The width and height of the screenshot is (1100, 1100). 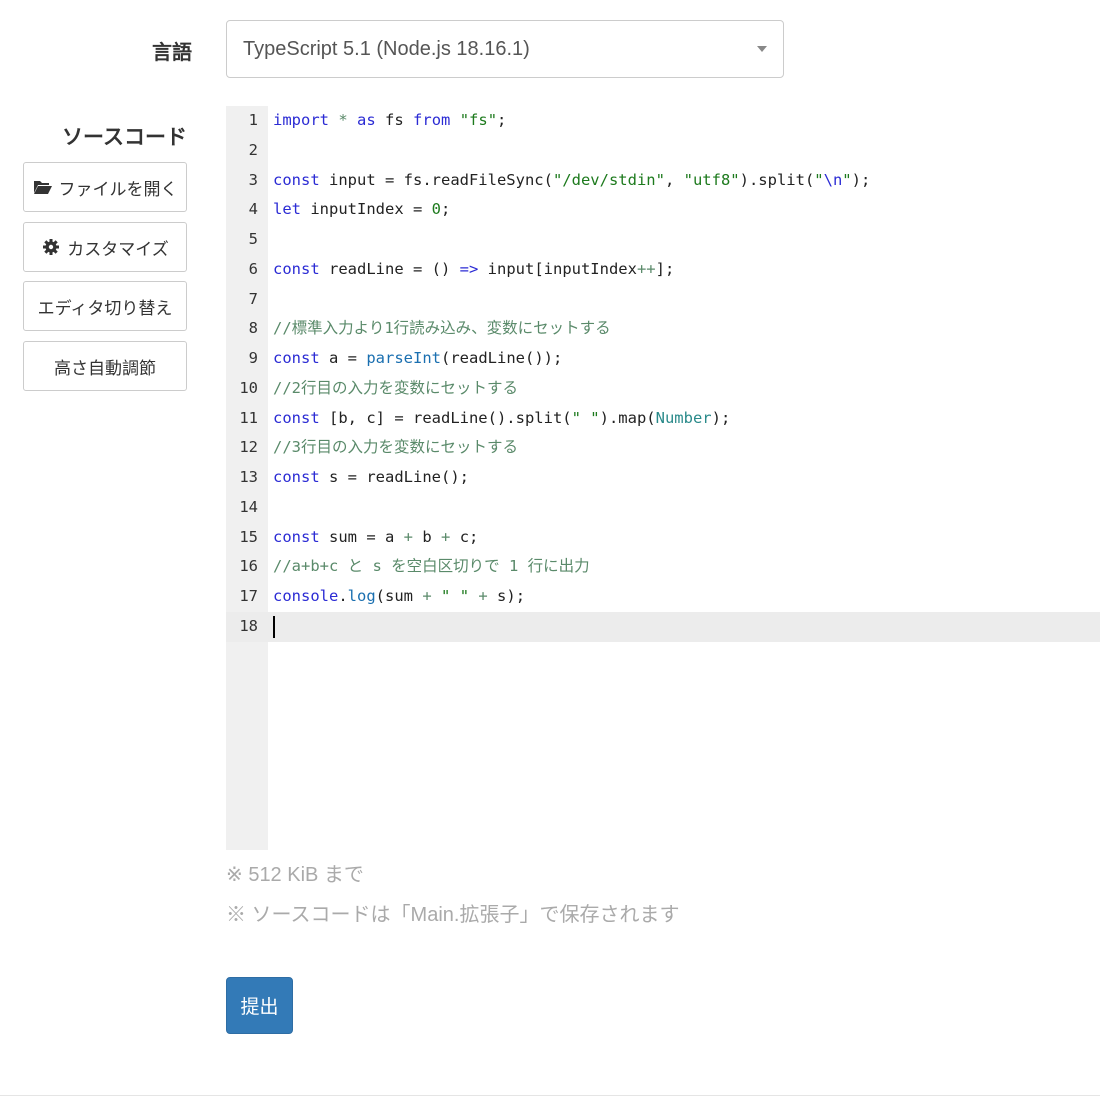 I want to click on code-line: 14, so click(x=663, y=508).